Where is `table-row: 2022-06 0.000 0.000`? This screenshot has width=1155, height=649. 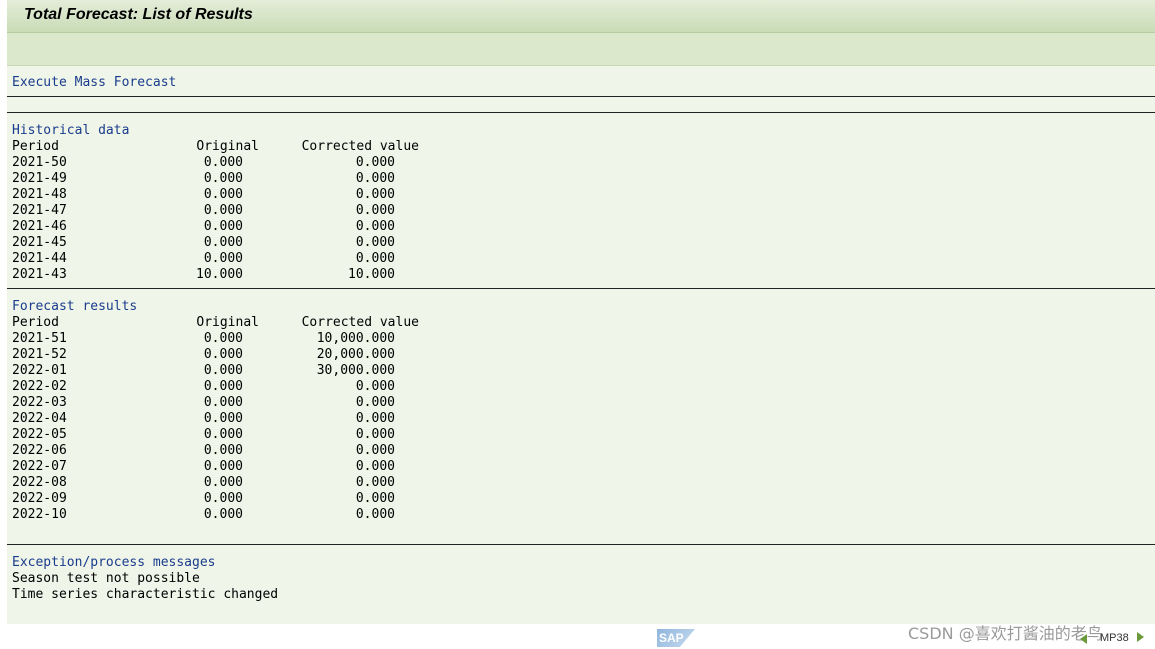 table-row: 2022-06 0.000 0.000 is located at coordinates (217, 451).